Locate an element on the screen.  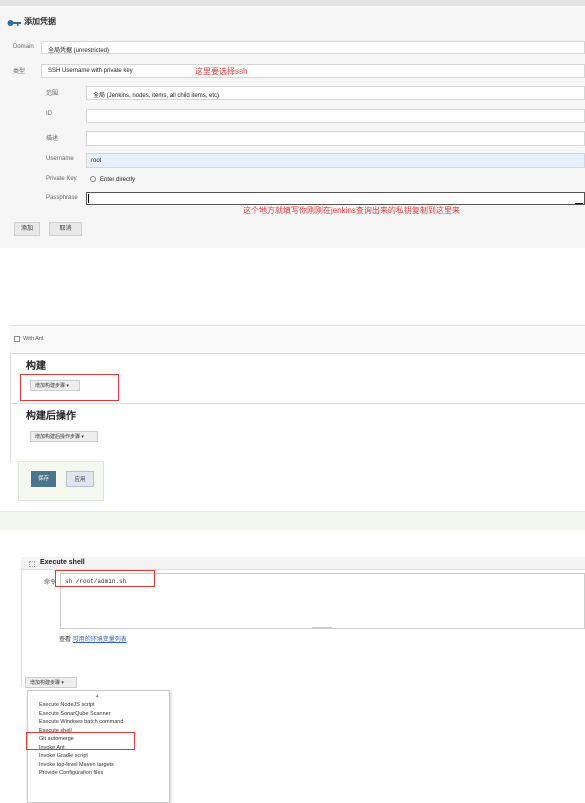
enter-directly-label: Enter directly is located at coordinates (118, 180).